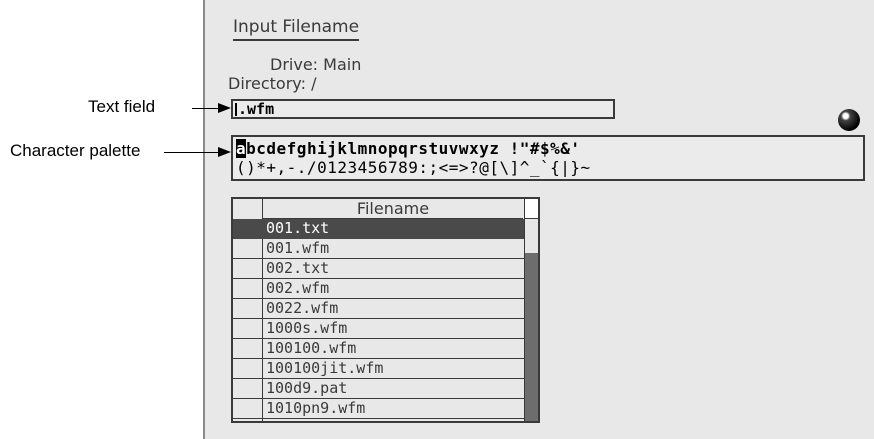  I want to click on table-row: 001.wfm, so click(378, 249).